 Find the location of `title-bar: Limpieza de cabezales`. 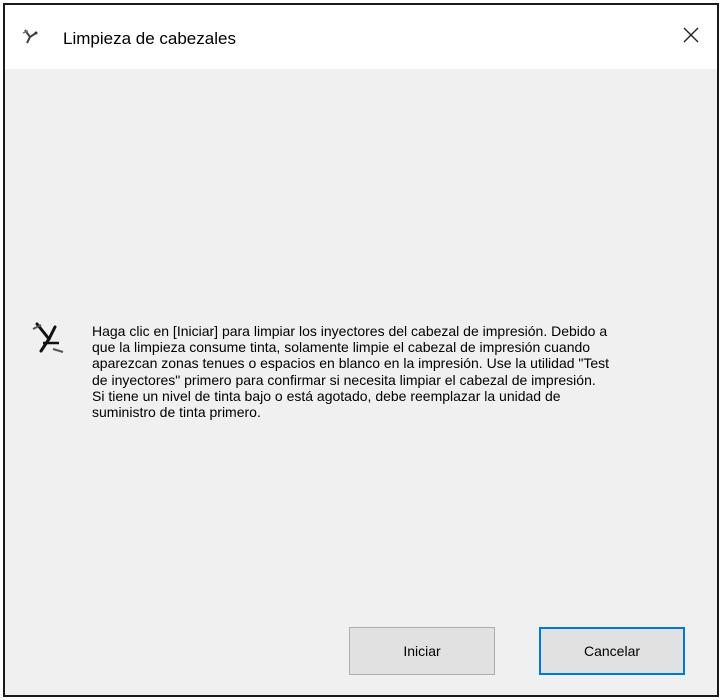

title-bar: Limpieza de cabezales is located at coordinates (361, 37).